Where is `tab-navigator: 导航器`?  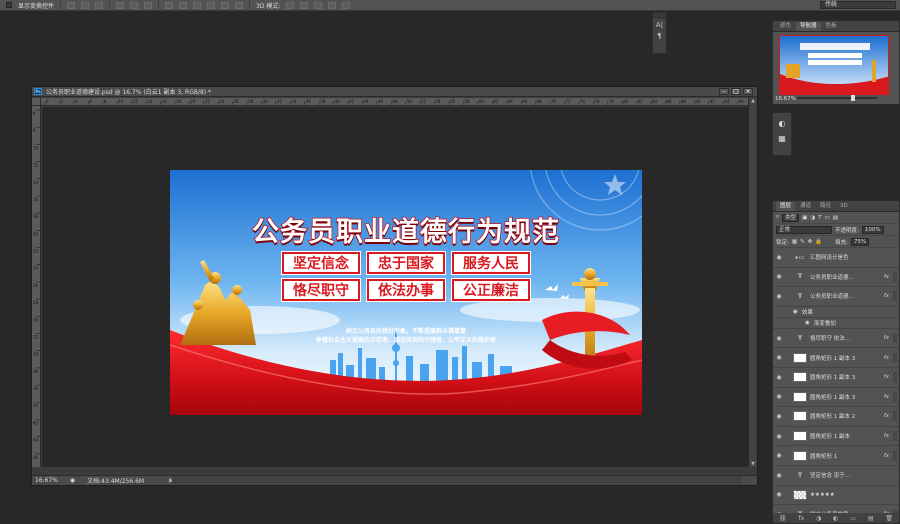
tab-navigator: 导航器 is located at coordinates (808, 26).